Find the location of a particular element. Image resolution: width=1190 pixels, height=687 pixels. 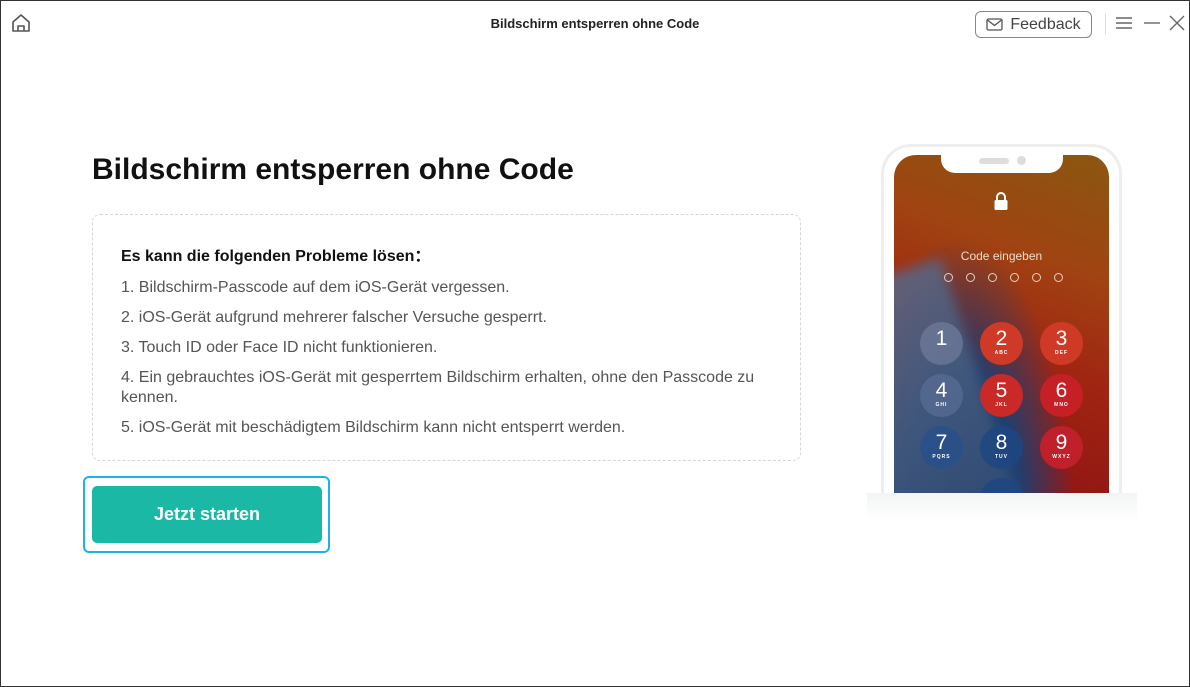

feedback-button: Feedback is located at coordinates (1033, 24).